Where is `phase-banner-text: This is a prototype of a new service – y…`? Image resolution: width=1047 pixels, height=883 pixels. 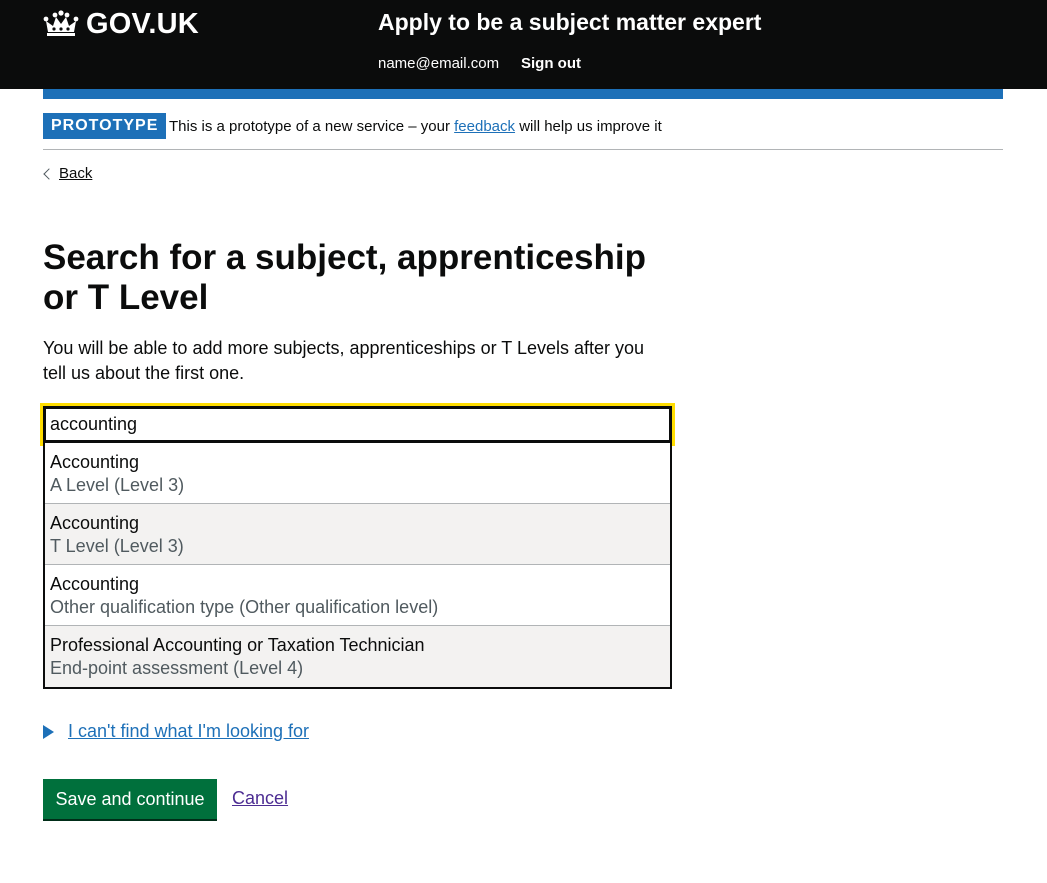
phase-banner-text: This is a prototype of a new service – y… is located at coordinates (415, 126).